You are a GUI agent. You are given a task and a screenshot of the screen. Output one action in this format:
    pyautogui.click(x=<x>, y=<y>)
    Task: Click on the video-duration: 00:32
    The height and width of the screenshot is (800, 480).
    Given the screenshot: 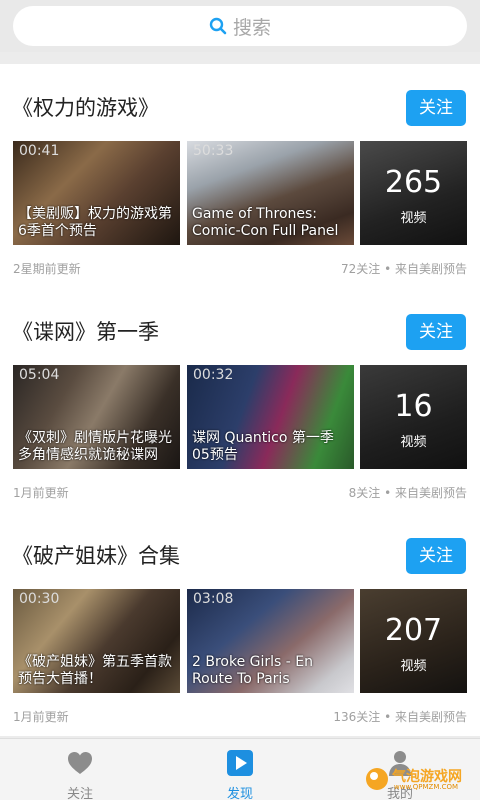 What is the action you would take?
    pyautogui.click(x=213, y=375)
    